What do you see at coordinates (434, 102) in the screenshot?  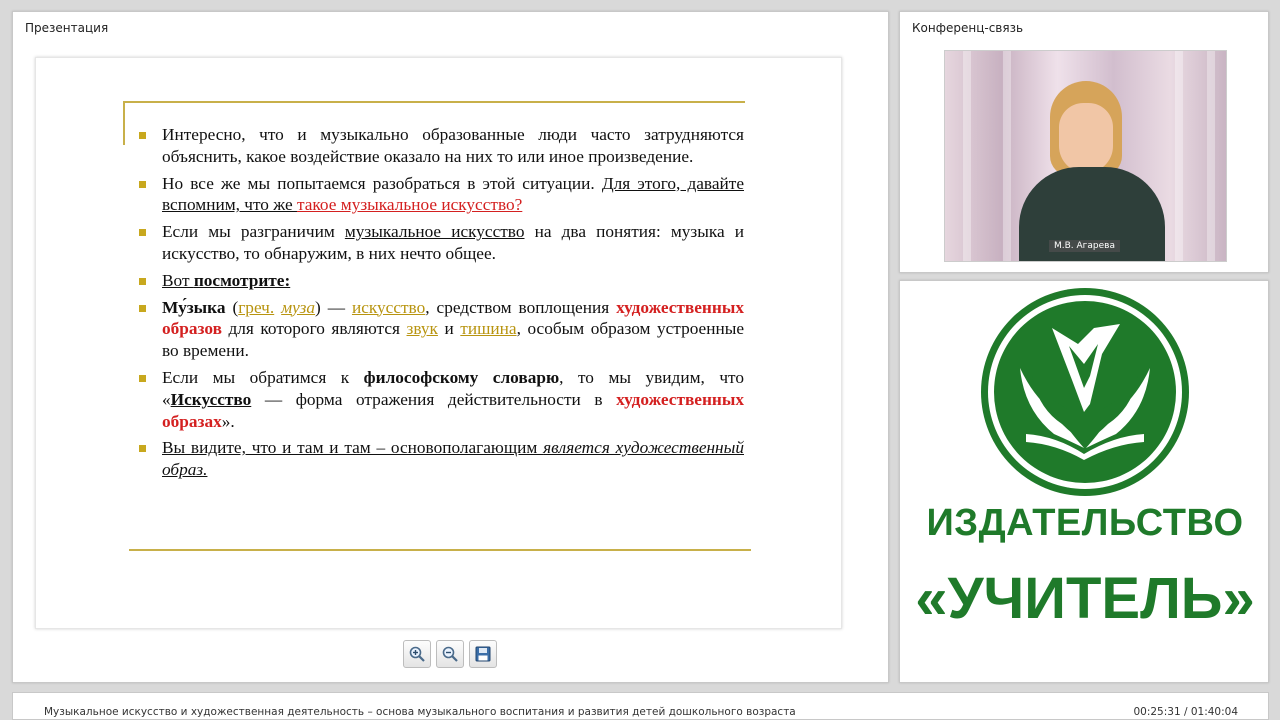 I see `slide-top-rule` at bounding box center [434, 102].